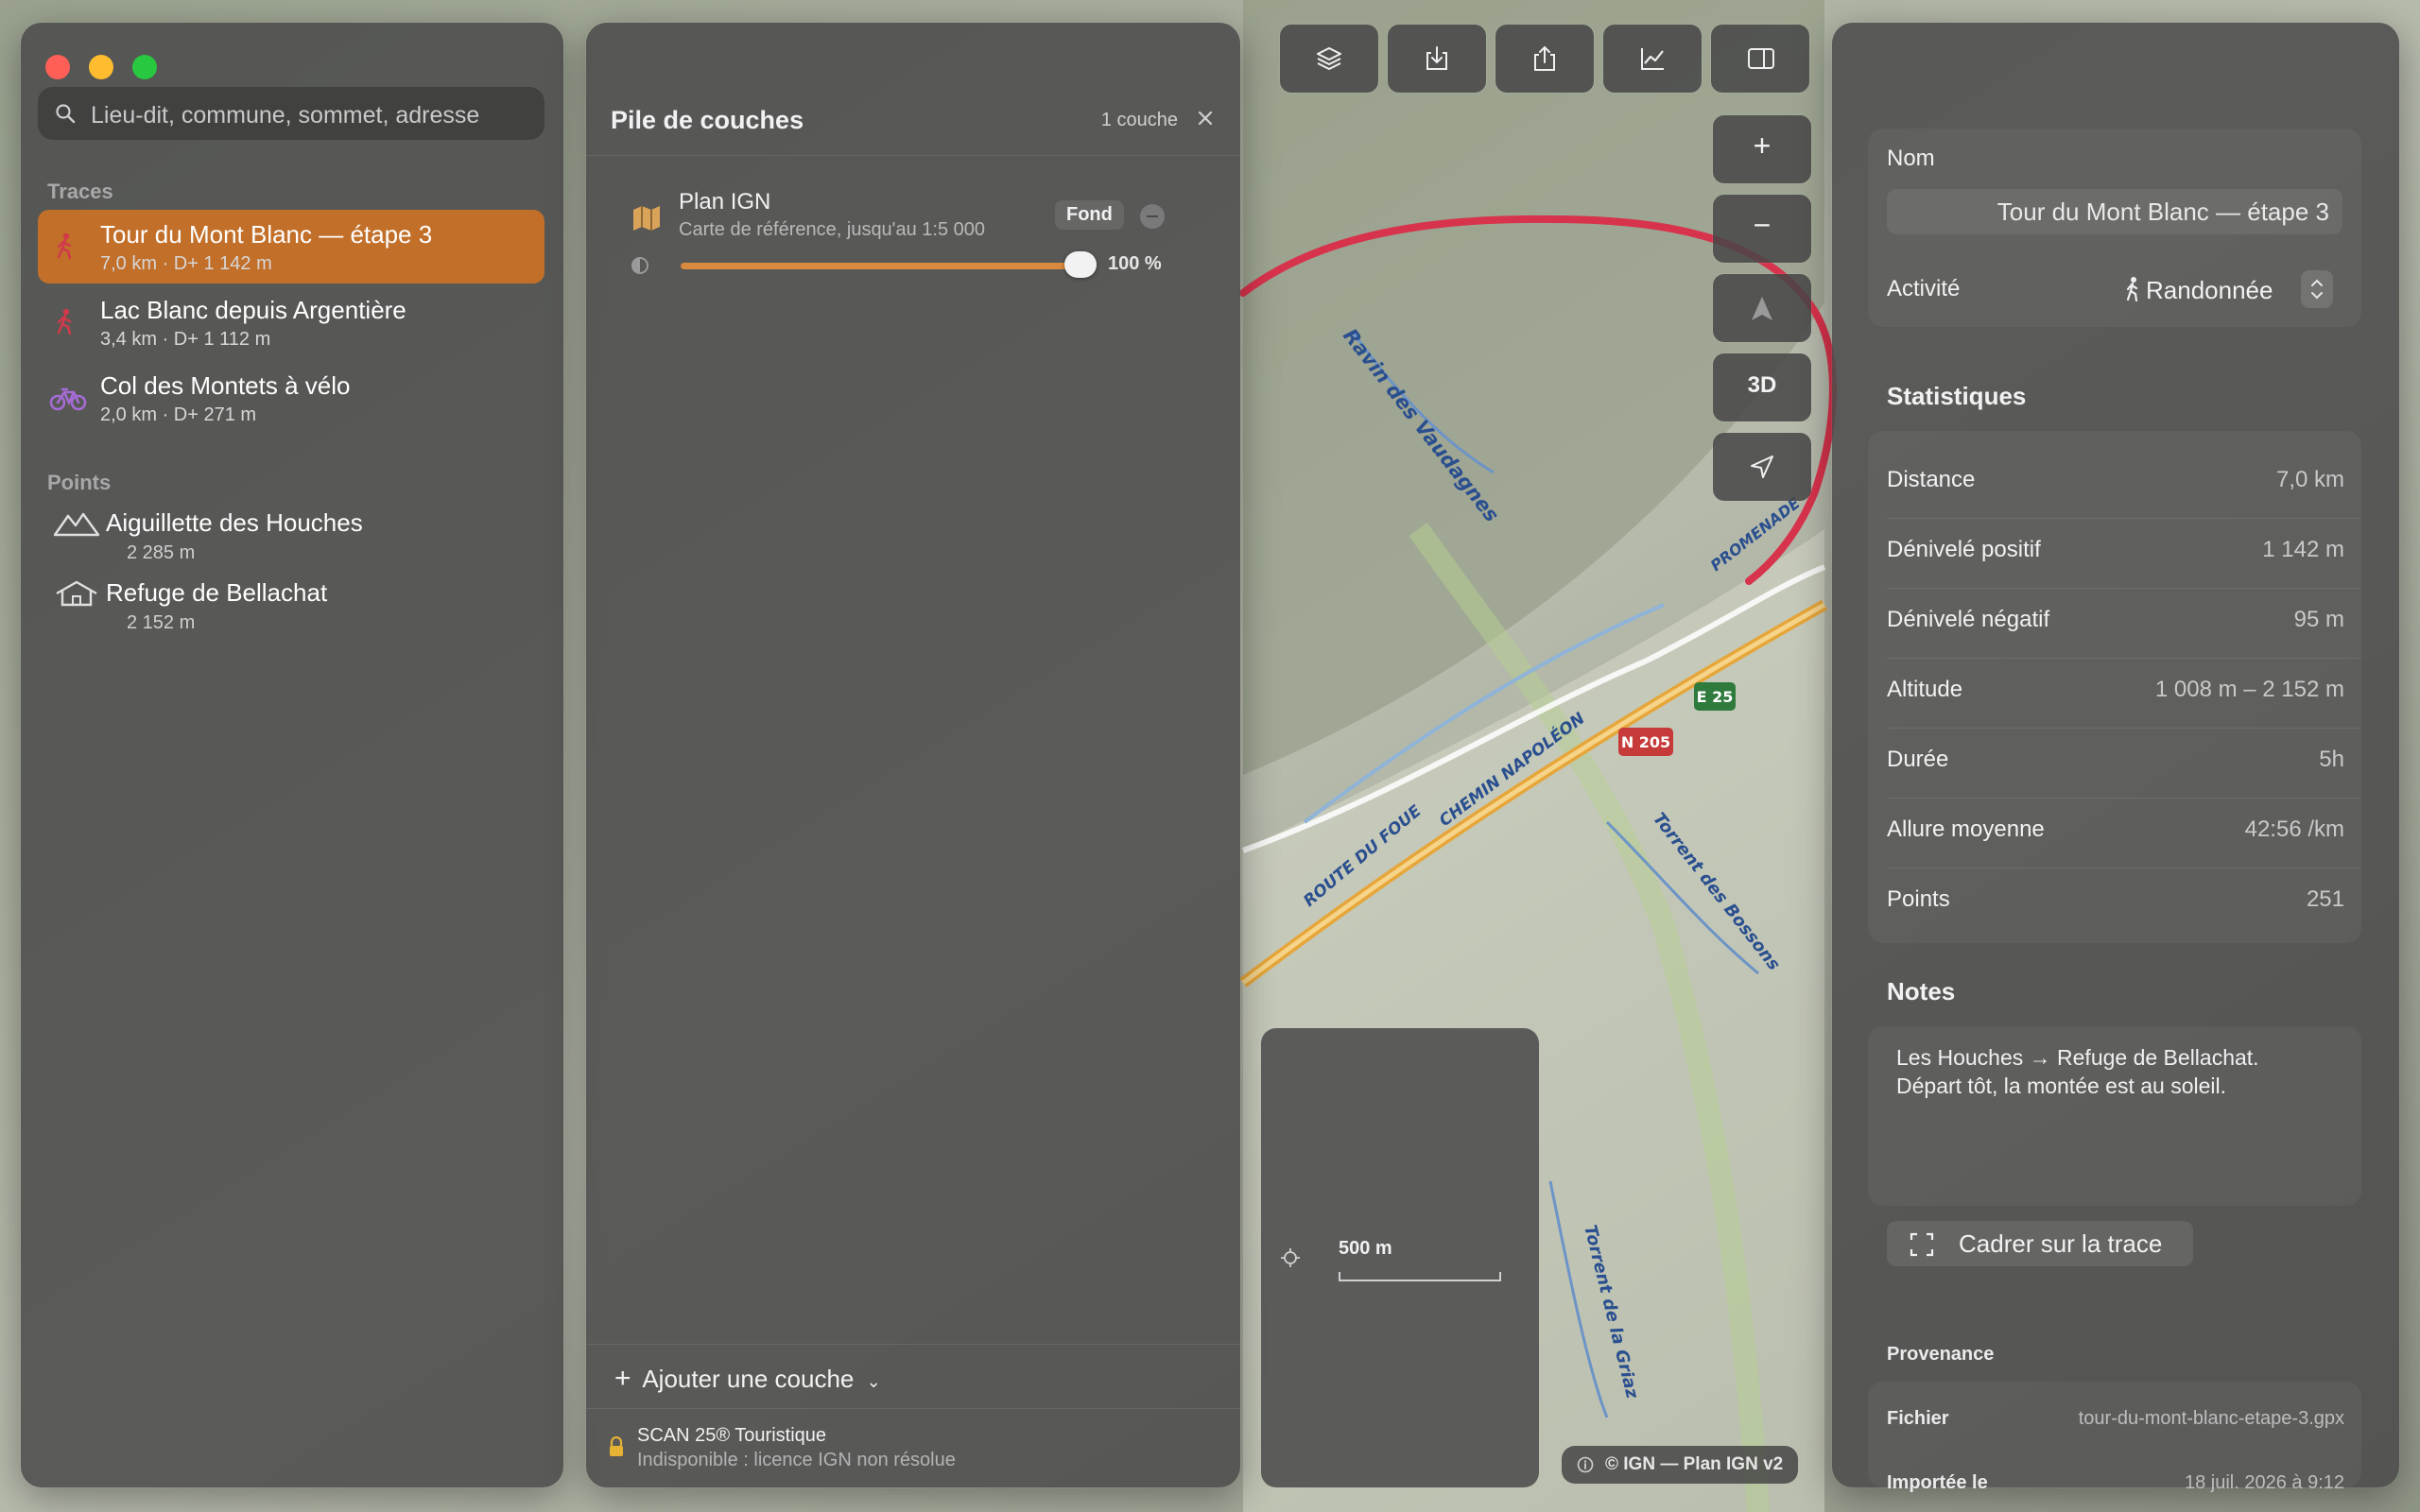 This screenshot has width=2420, height=1512. Describe the element at coordinates (161, 622) in the screenshot. I see `point-altitude: 2 152 m` at that location.